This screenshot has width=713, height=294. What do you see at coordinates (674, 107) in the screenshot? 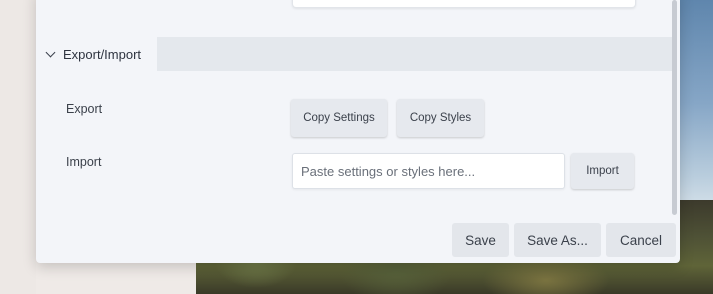
I see `scrollbar` at bounding box center [674, 107].